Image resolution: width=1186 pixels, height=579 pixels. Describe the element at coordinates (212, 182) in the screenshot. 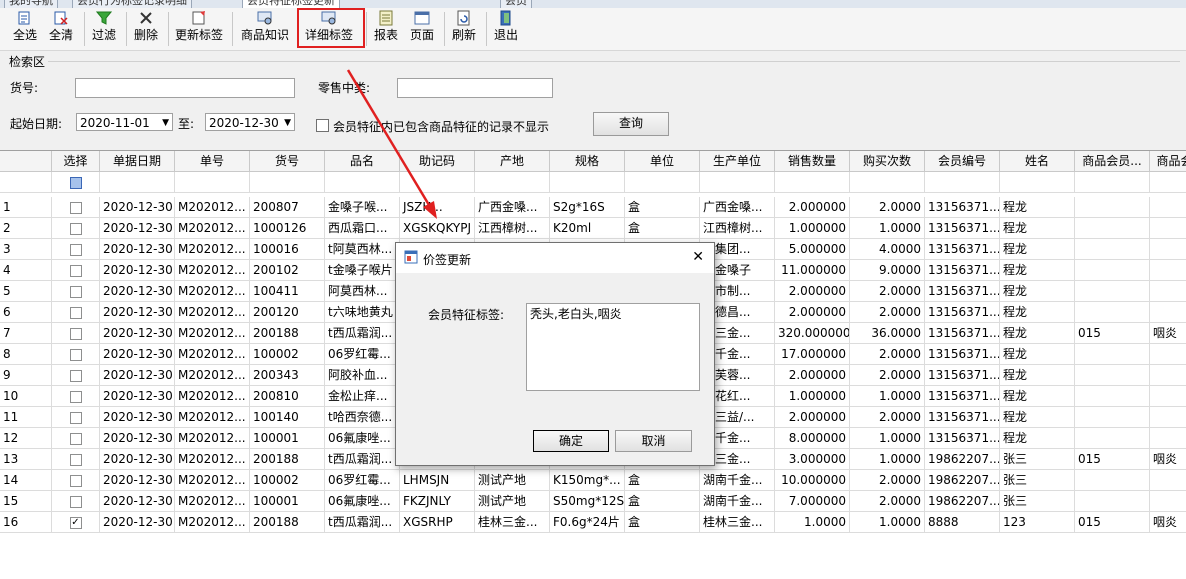

I see `filter-cell-doc-no` at that location.